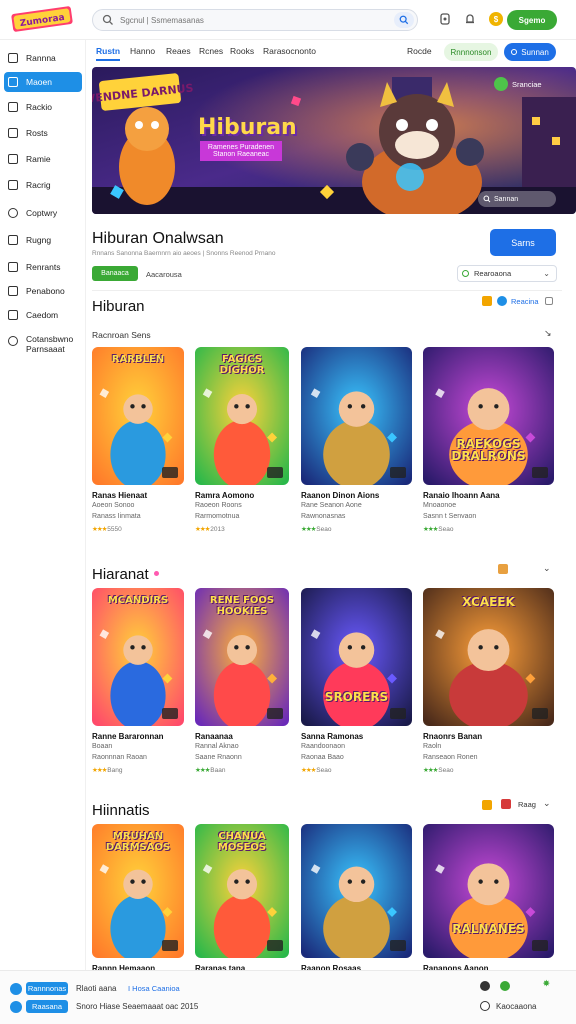 The width and height of the screenshot is (576, 1024). What do you see at coordinates (470, 19) in the screenshot?
I see `notification-icon` at bounding box center [470, 19].